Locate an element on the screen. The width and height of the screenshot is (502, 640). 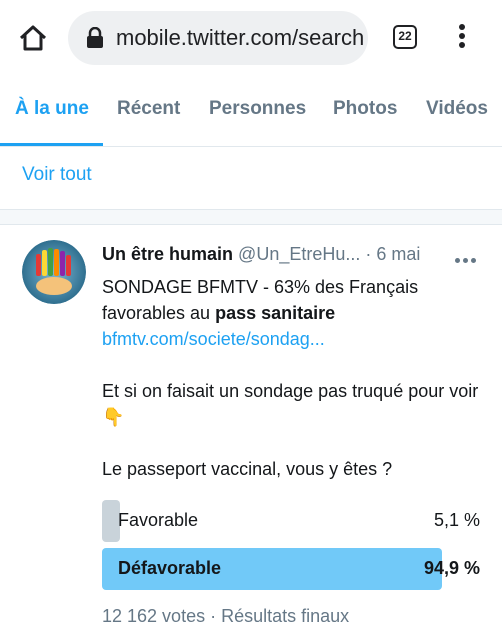
tab-top: À la une is located at coordinates (52, 109).